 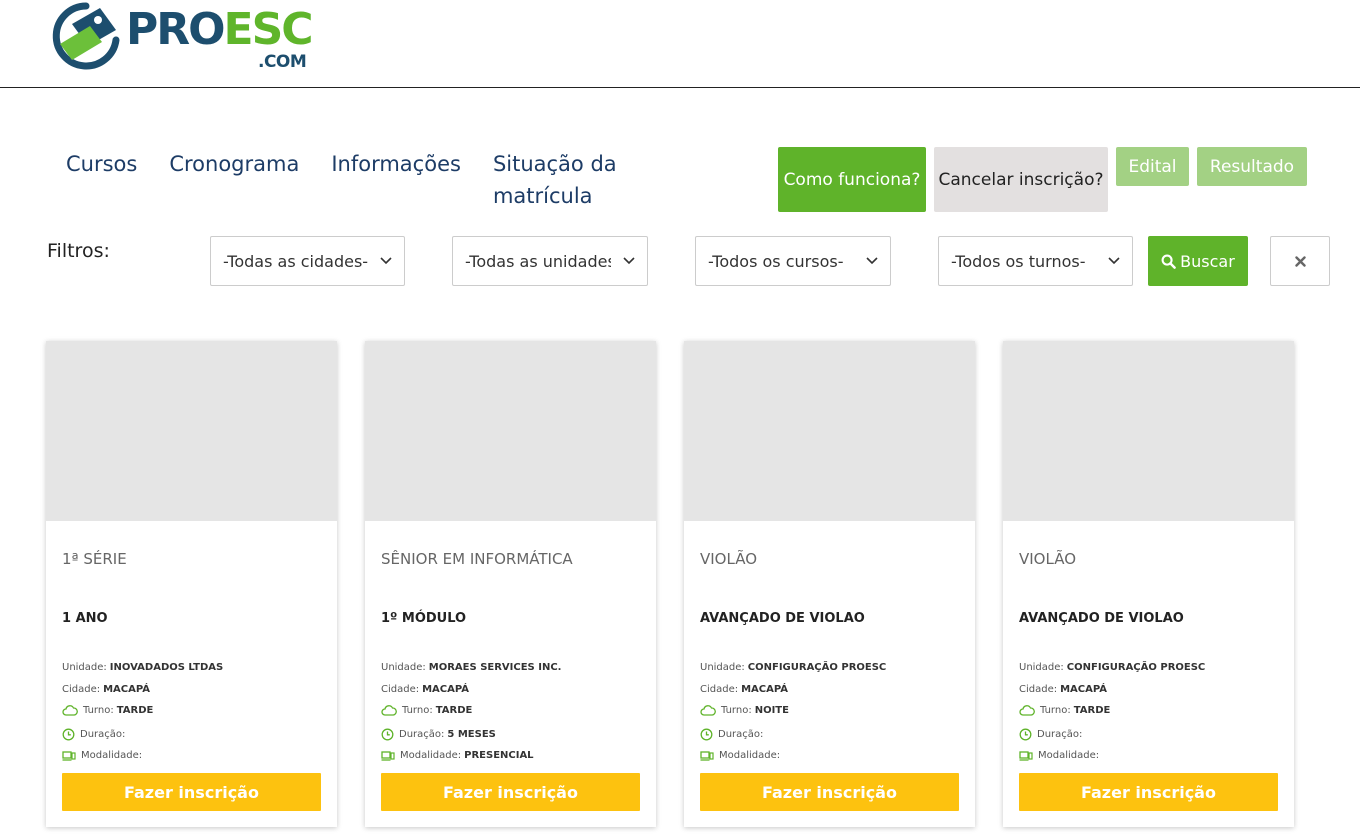 I want to click on edital-button: Edital, so click(x=1152, y=166).